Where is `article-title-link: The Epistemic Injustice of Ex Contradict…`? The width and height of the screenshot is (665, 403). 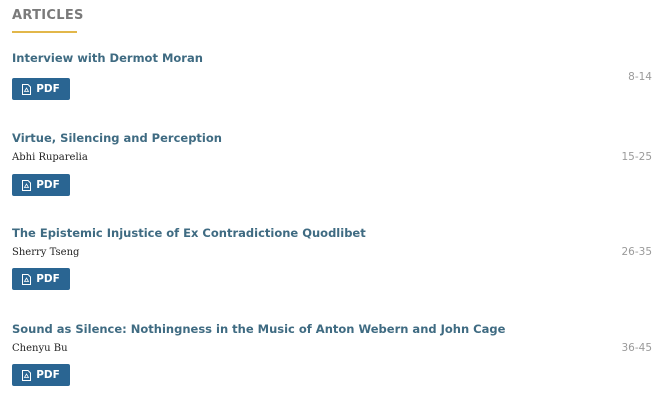 article-title-link: The Epistemic Injustice of Ex Contradict… is located at coordinates (189, 233).